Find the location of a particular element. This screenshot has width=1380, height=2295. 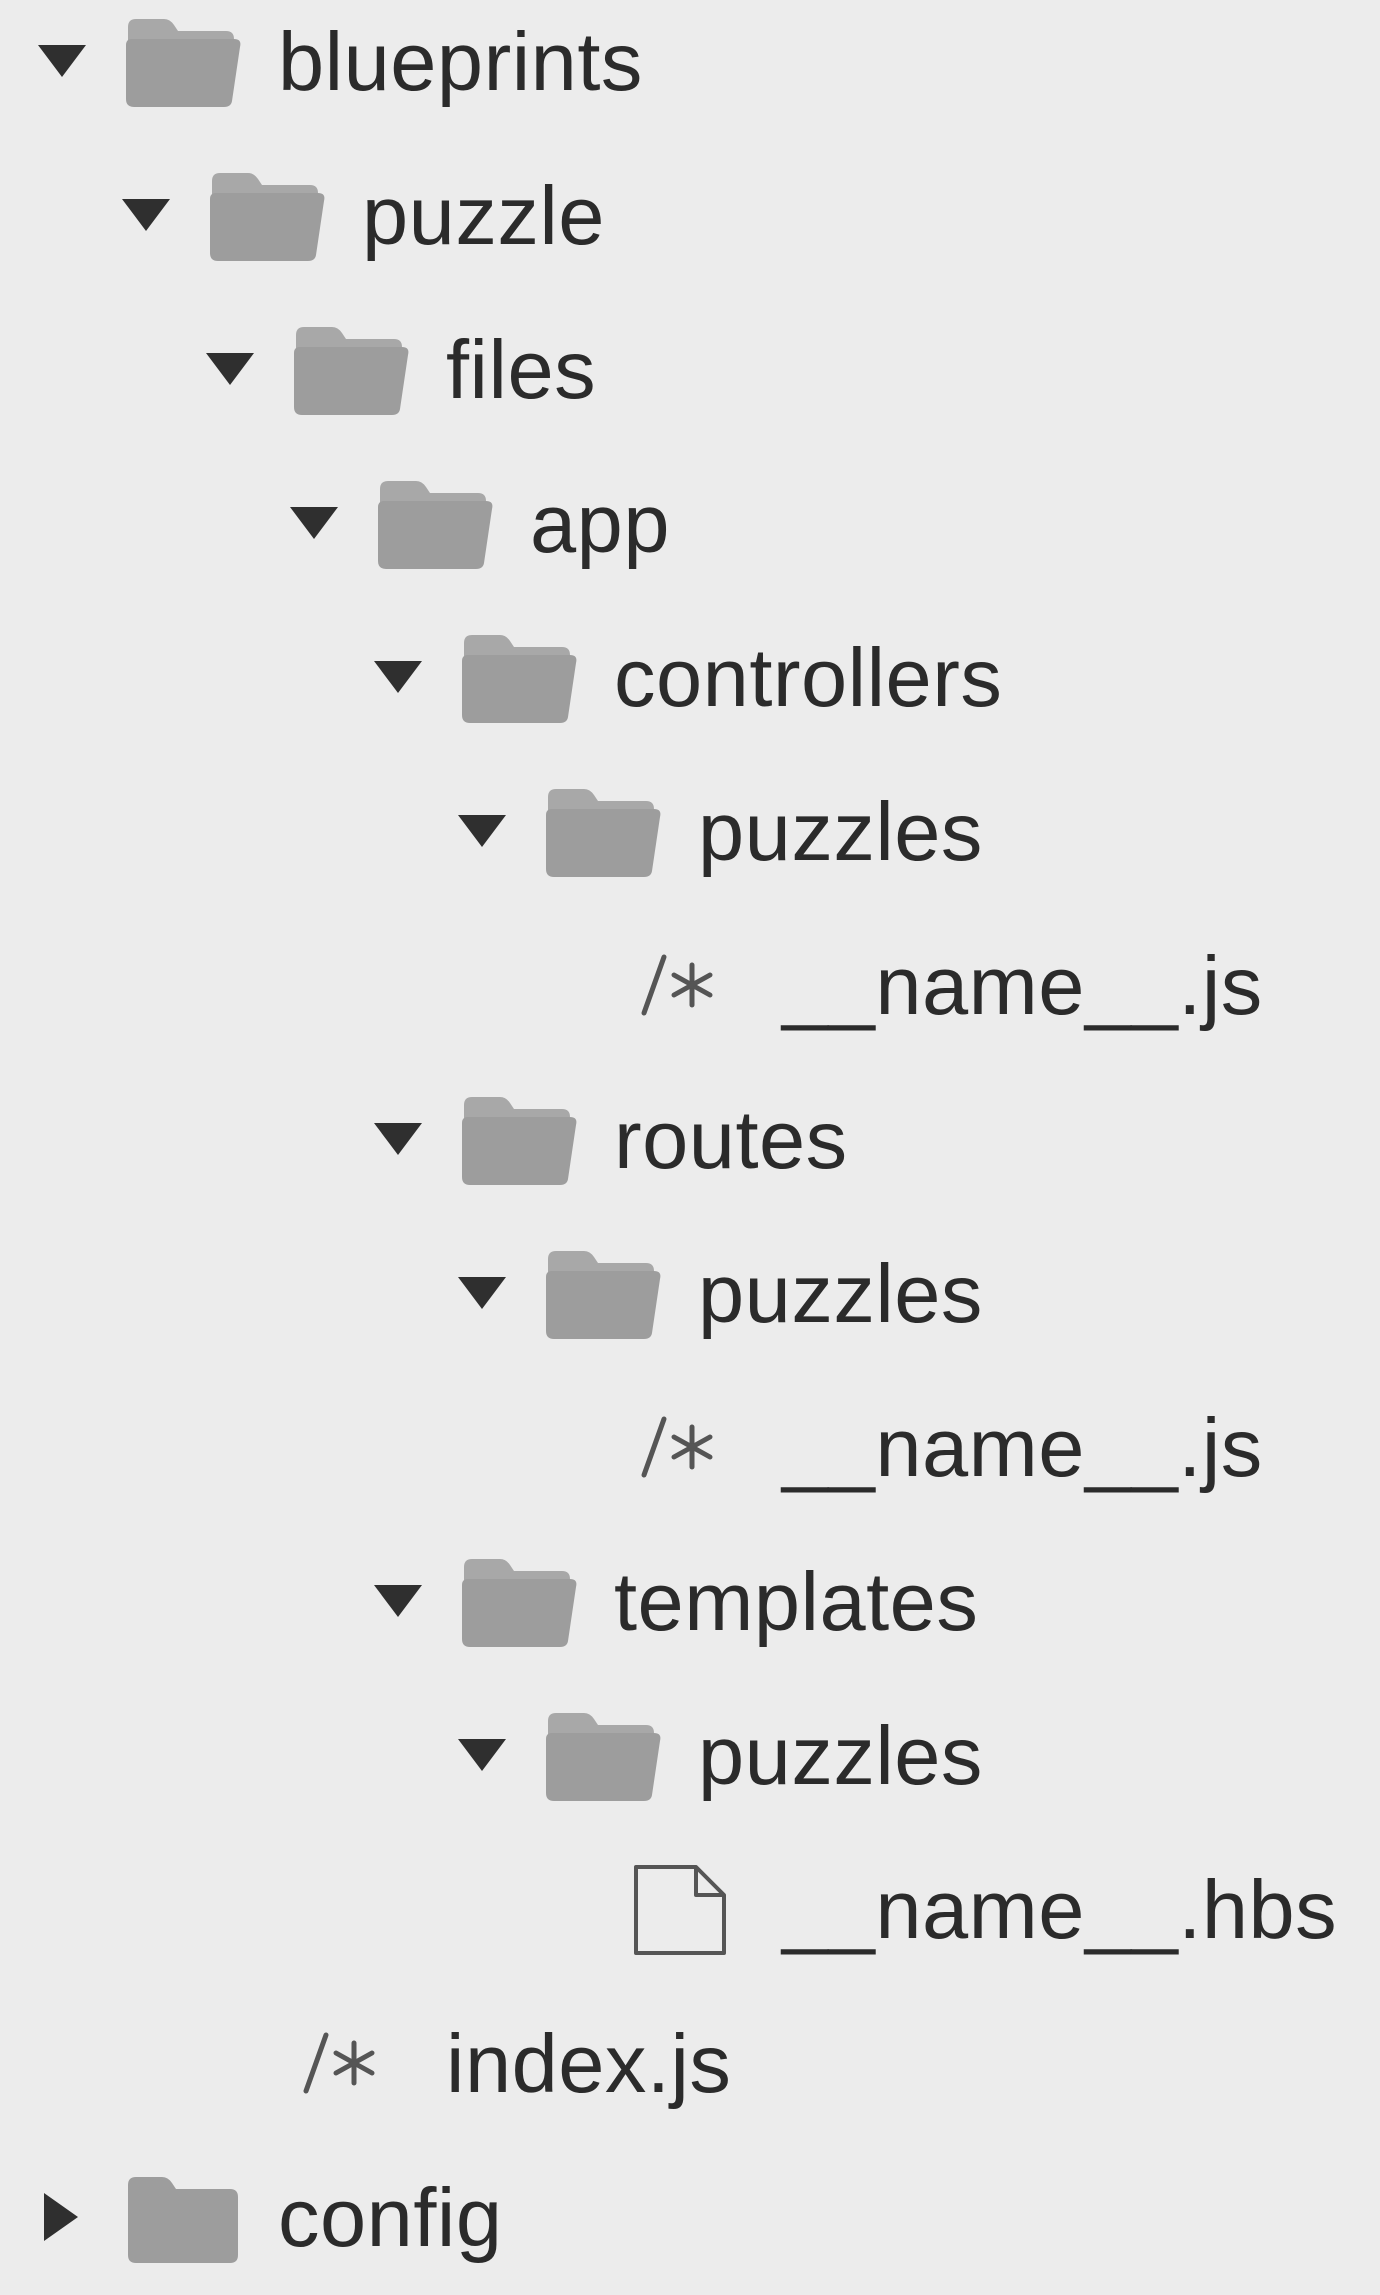

tree-row-route-name-js: __name__.js is located at coordinates (690, 1448).